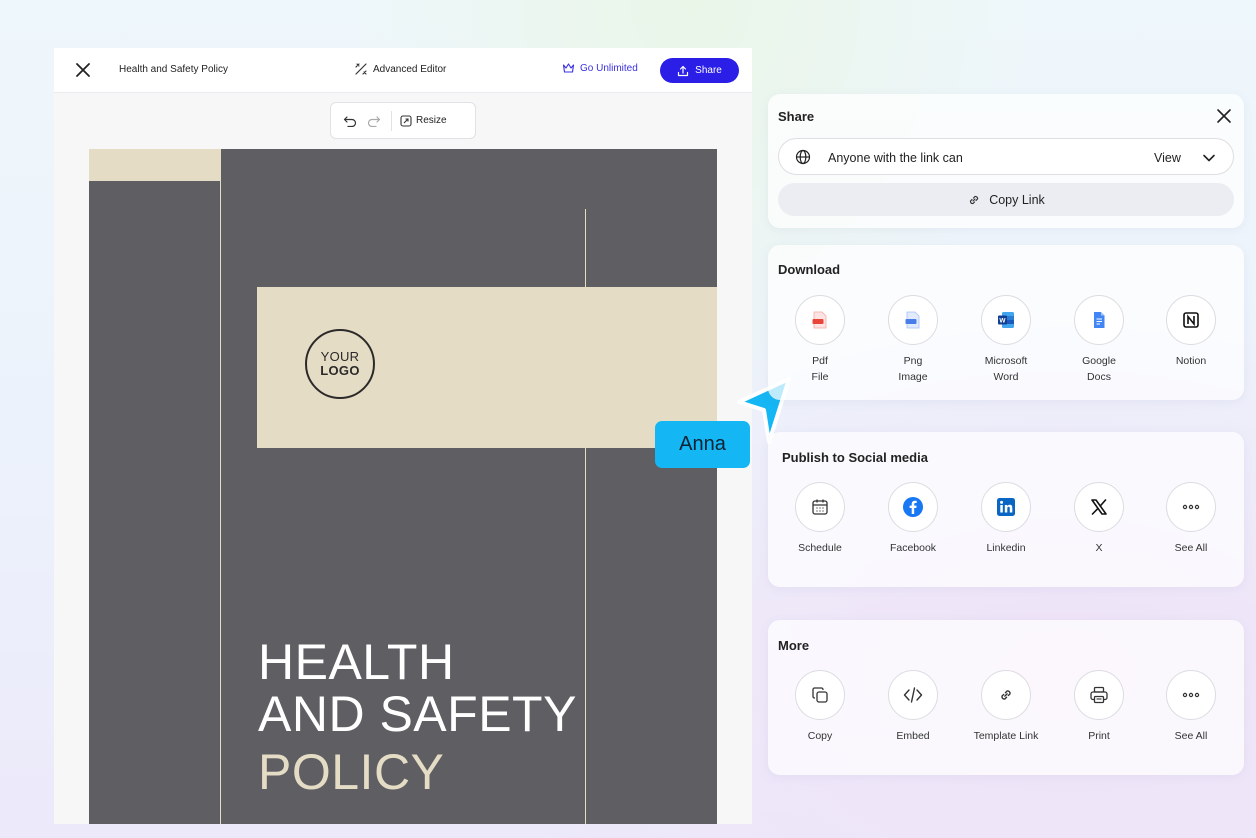 Image resolution: width=1256 pixels, height=838 pixels. What do you see at coordinates (431, 120) in the screenshot?
I see `resize-label: Resize` at bounding box center [431, 120].